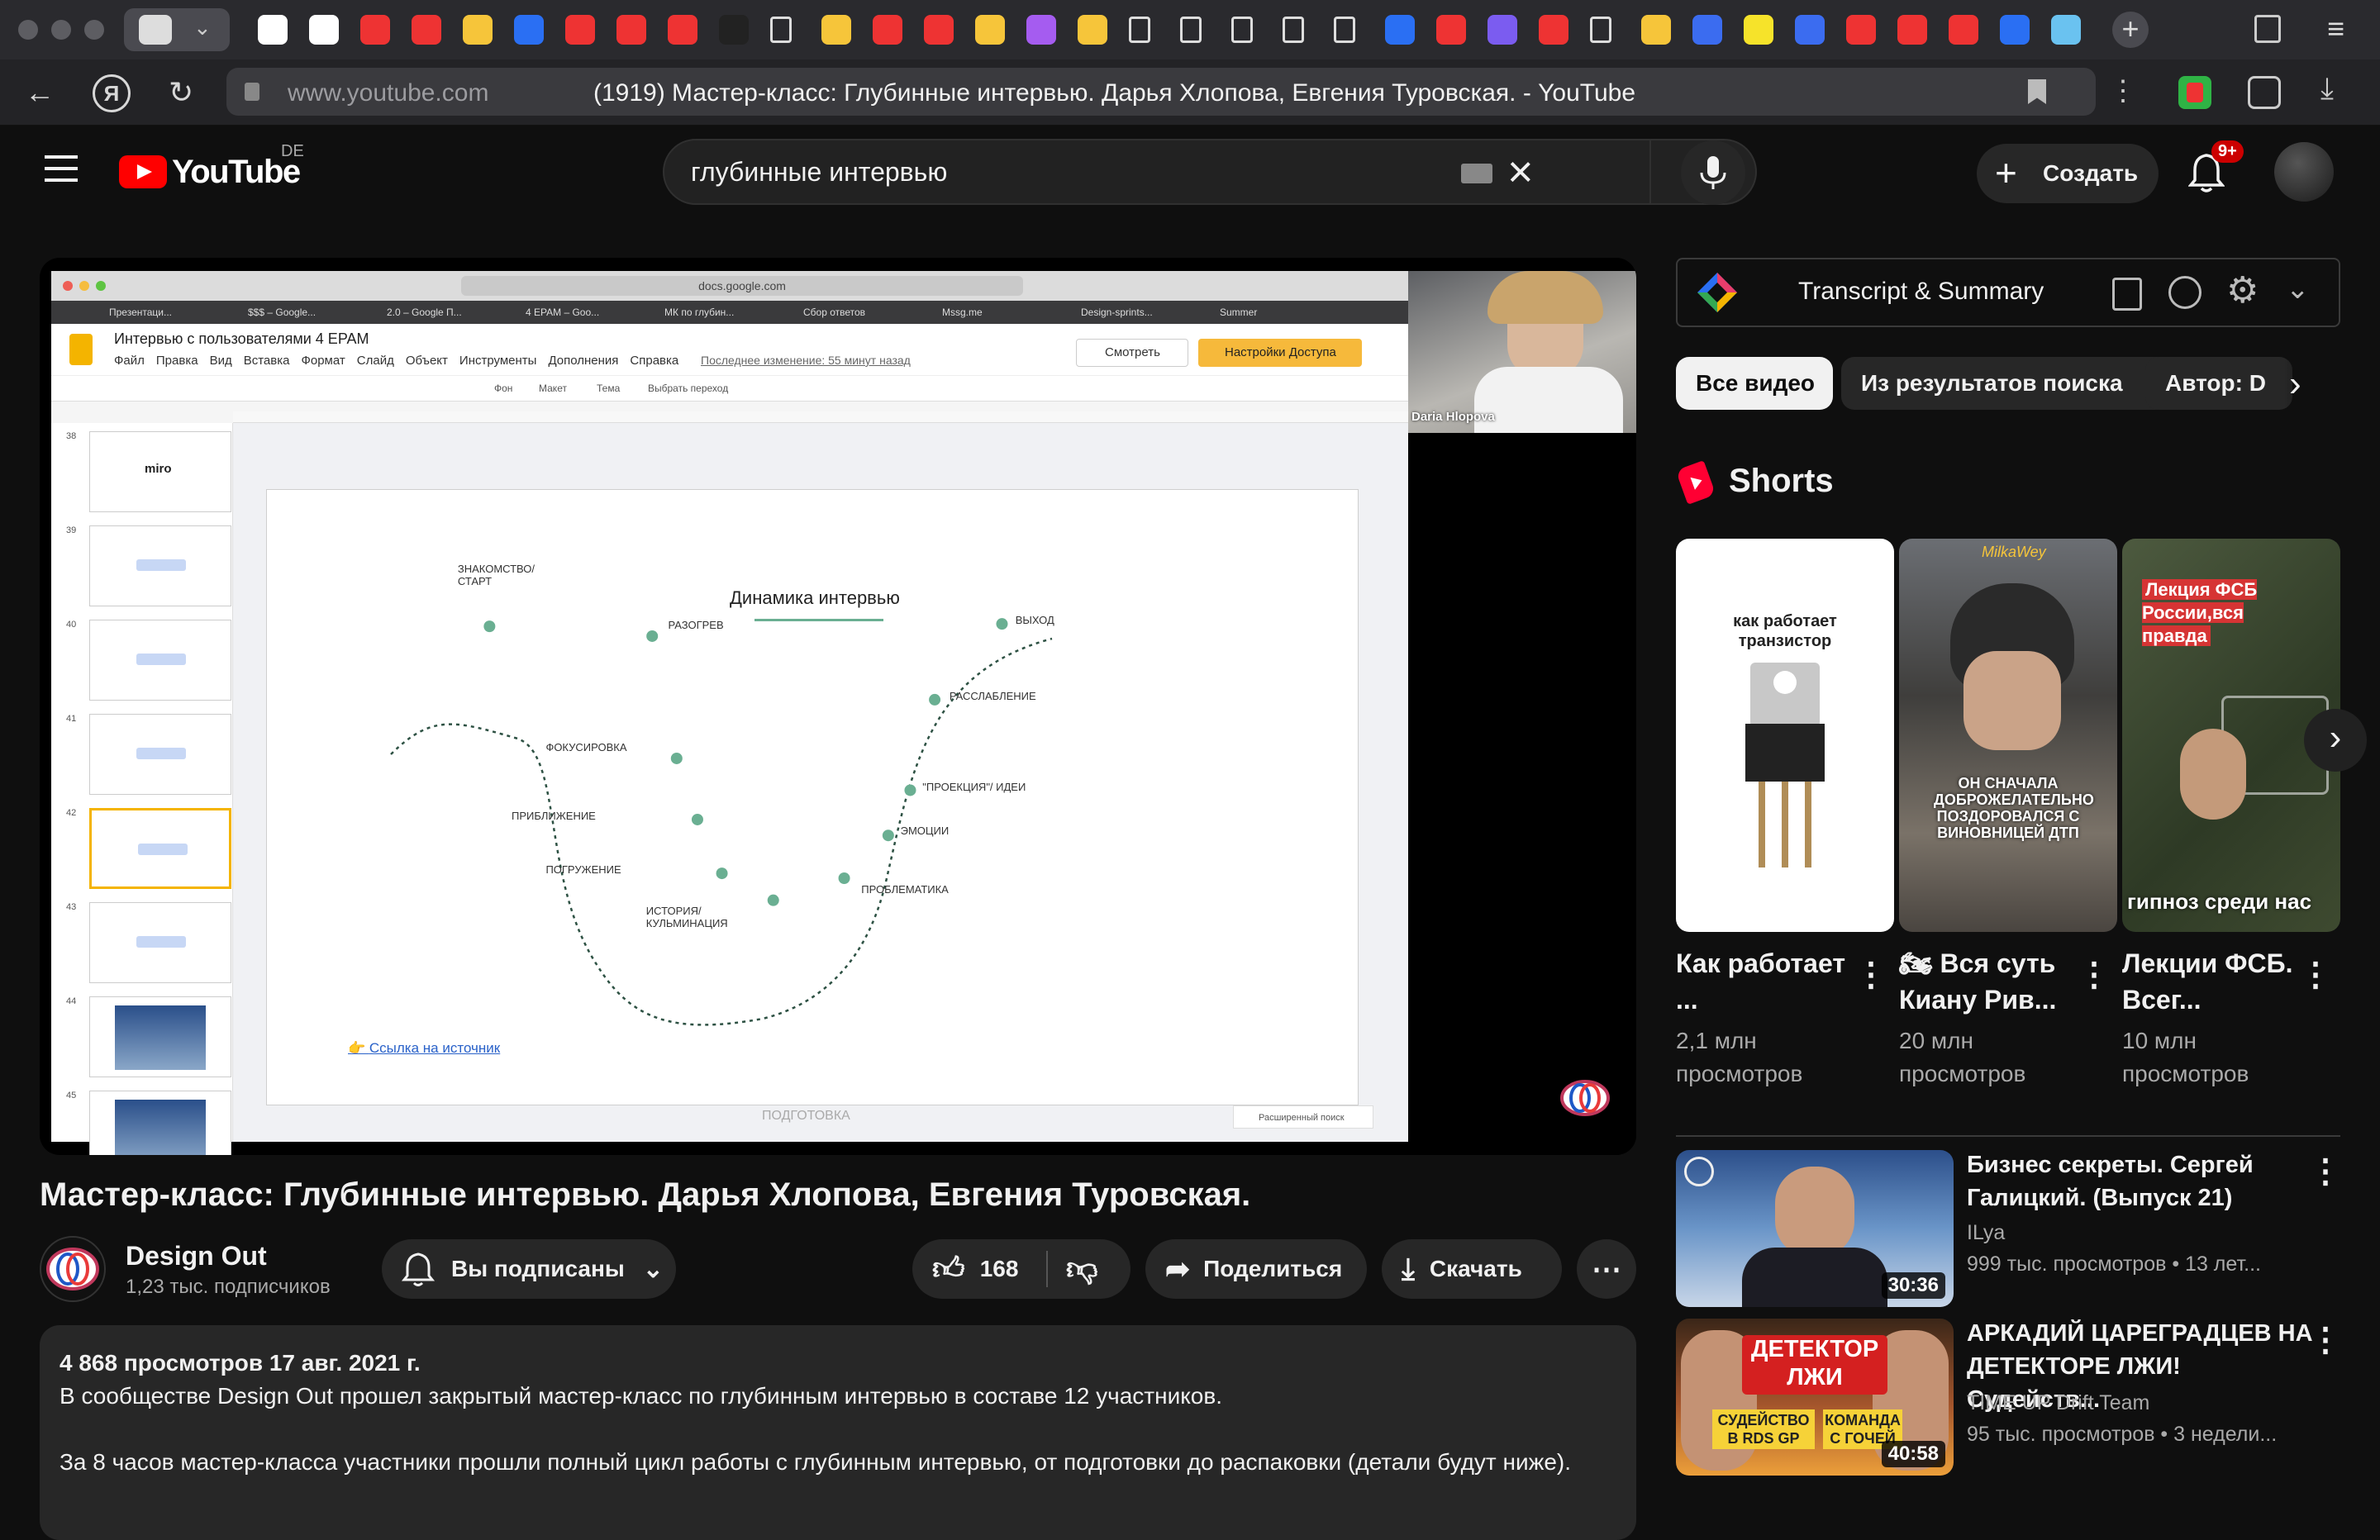 The height and width of the screenshot is (1540, 2380). I want to click on search-input: глубинные интервью ×, so click(1157, 172).